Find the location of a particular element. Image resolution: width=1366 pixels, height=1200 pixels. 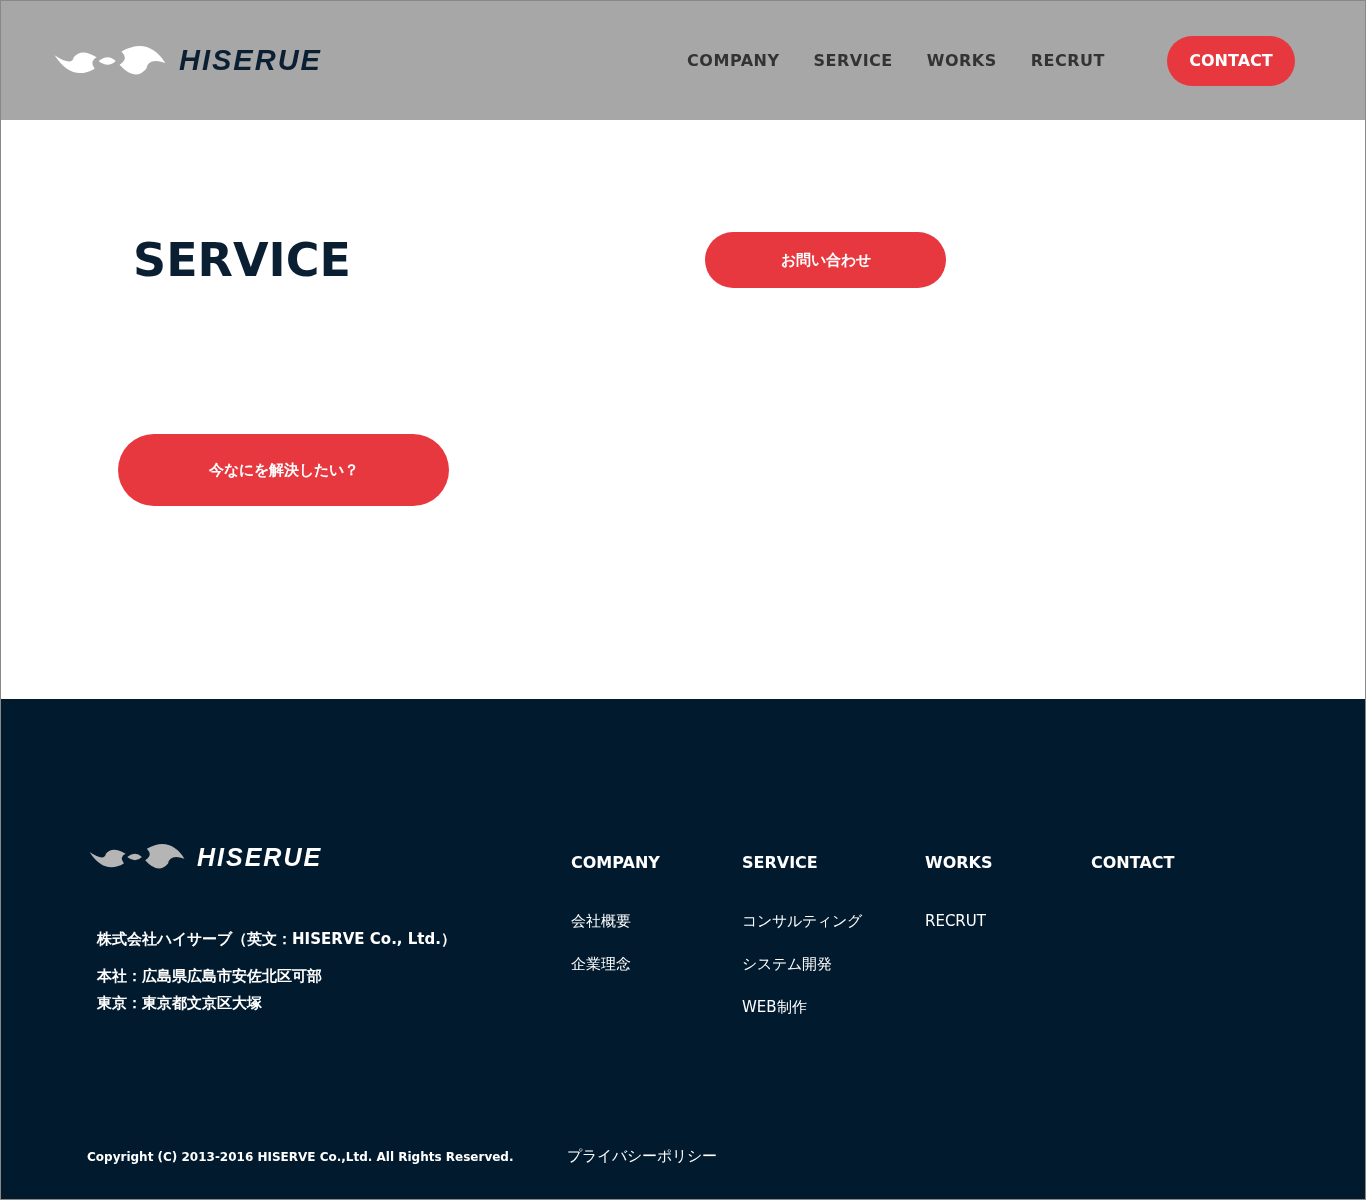

privacy-policy-link: プライバシーポリシー is located at coordinates (642, 1156).